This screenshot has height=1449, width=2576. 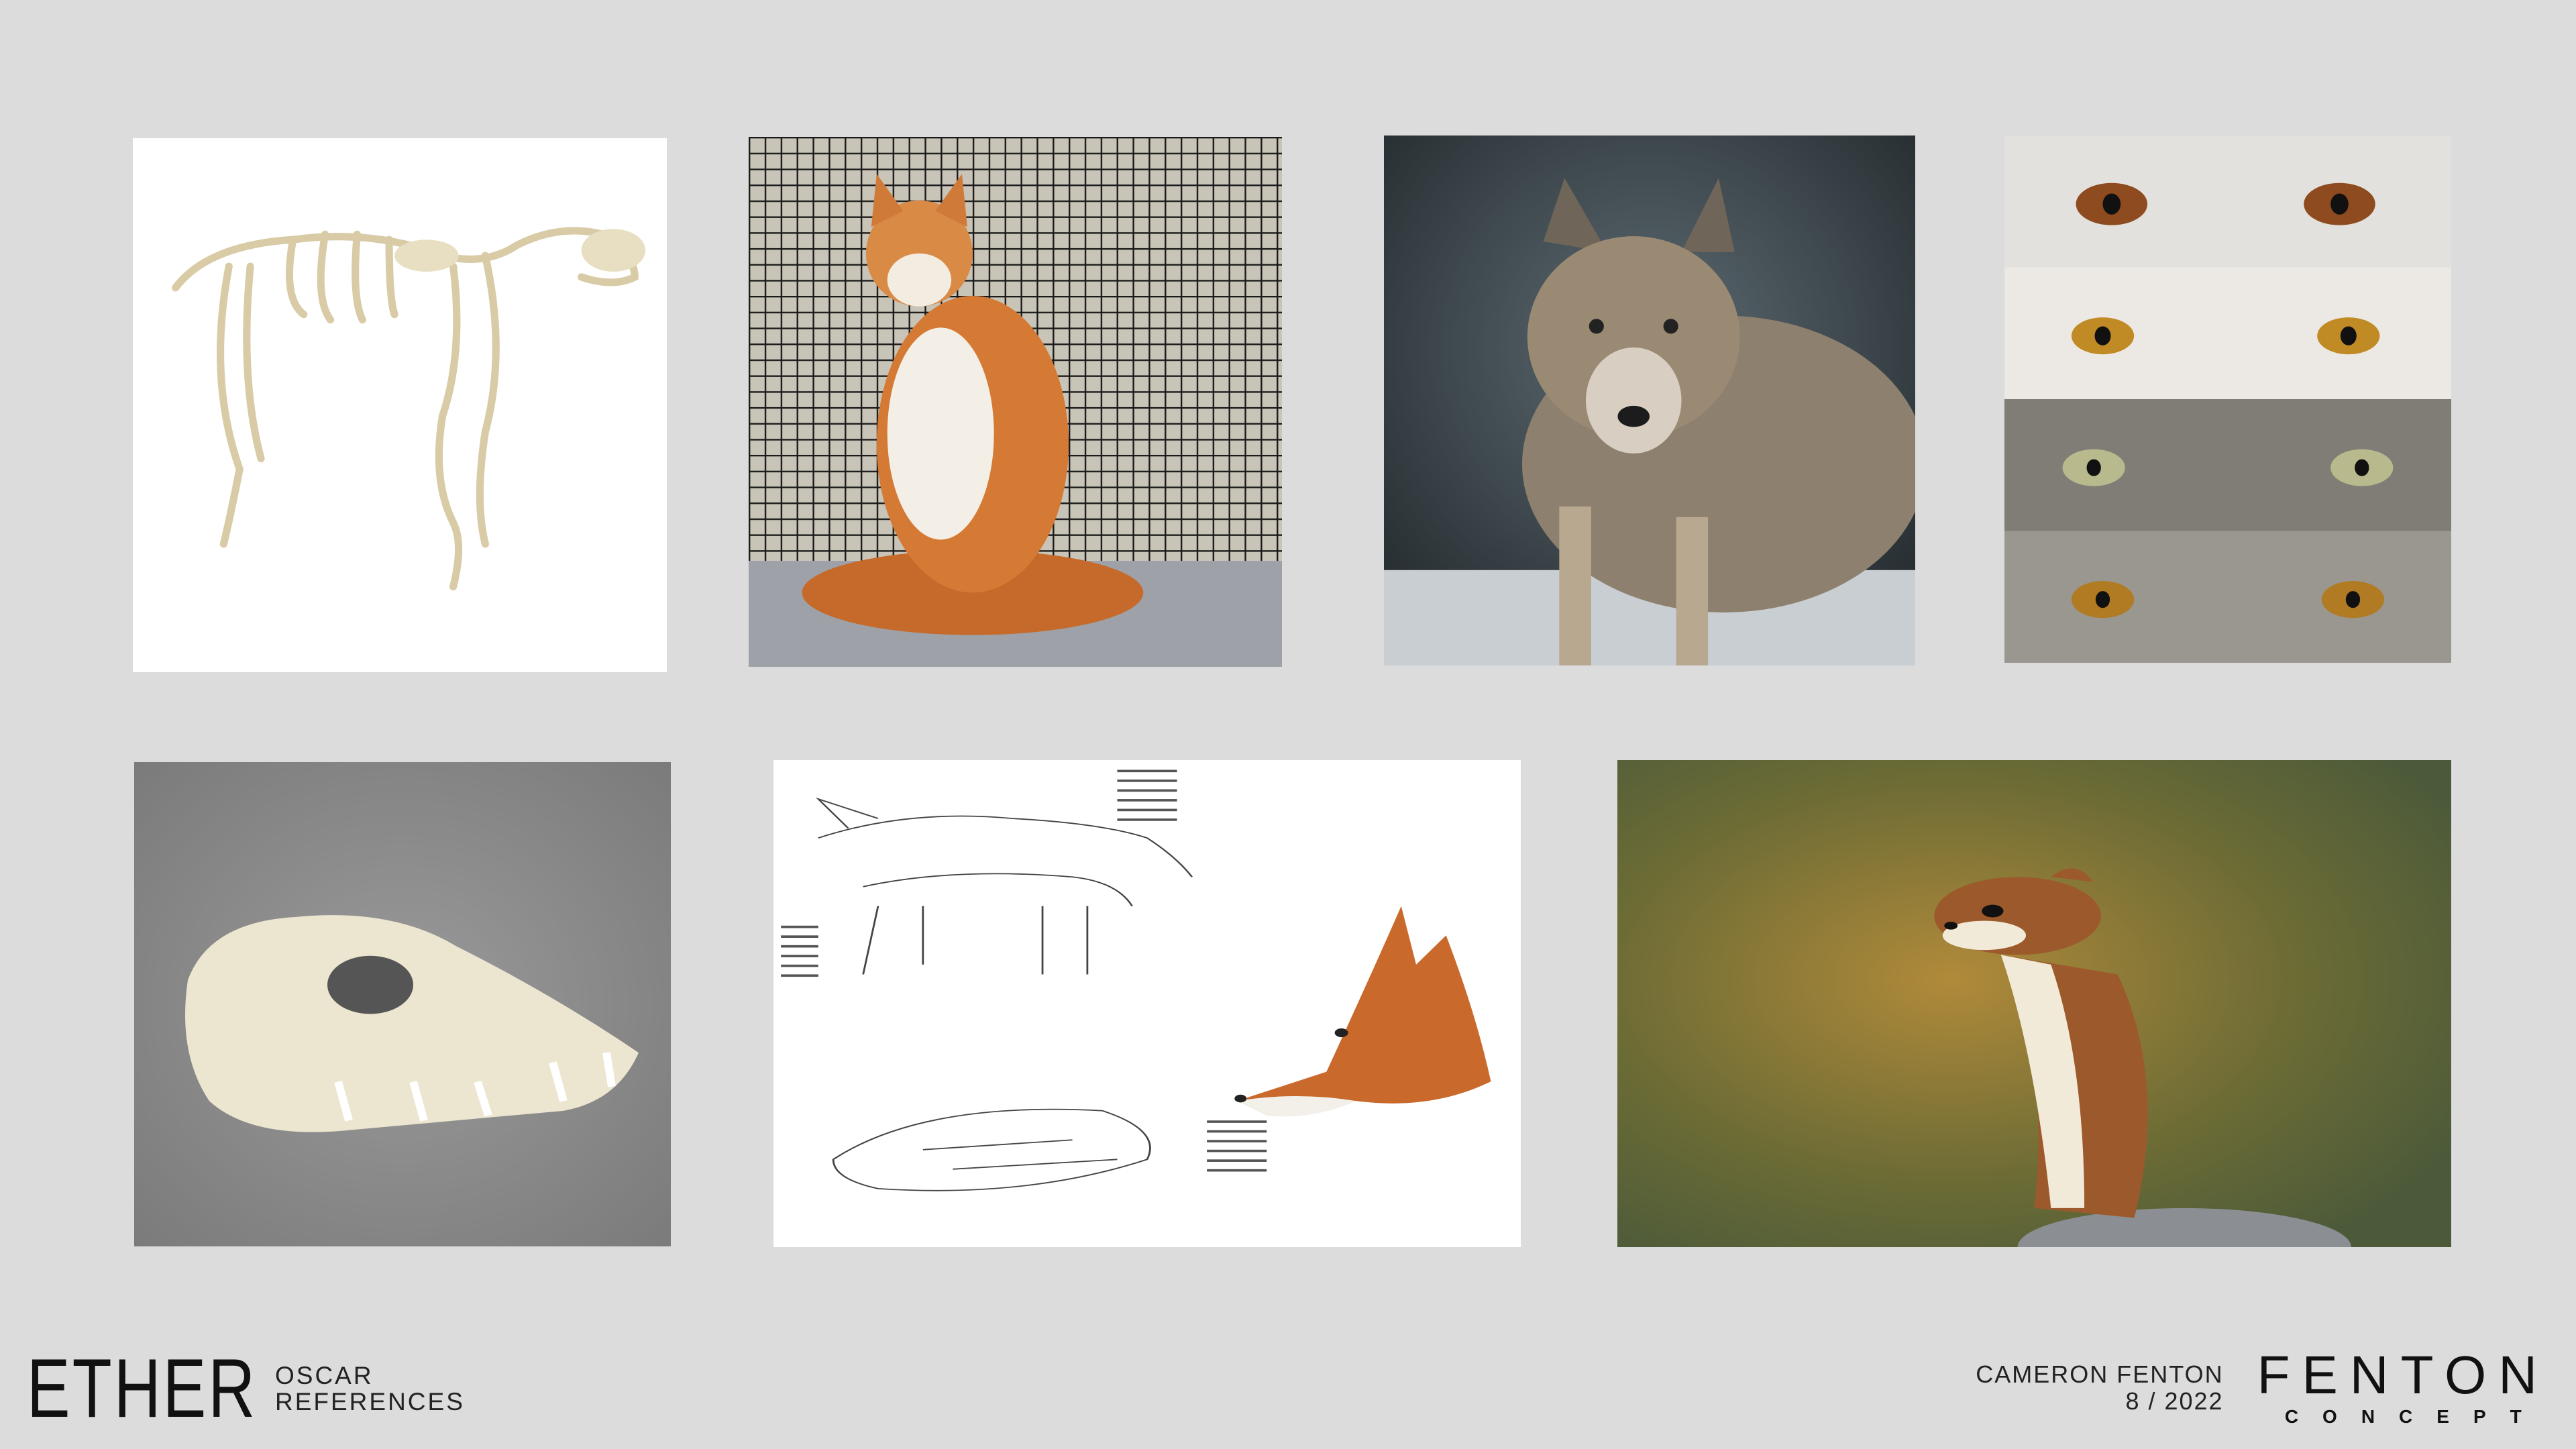 I want to click on brand-subtitle: CONCEPT, so click(x=2415, y=1416).